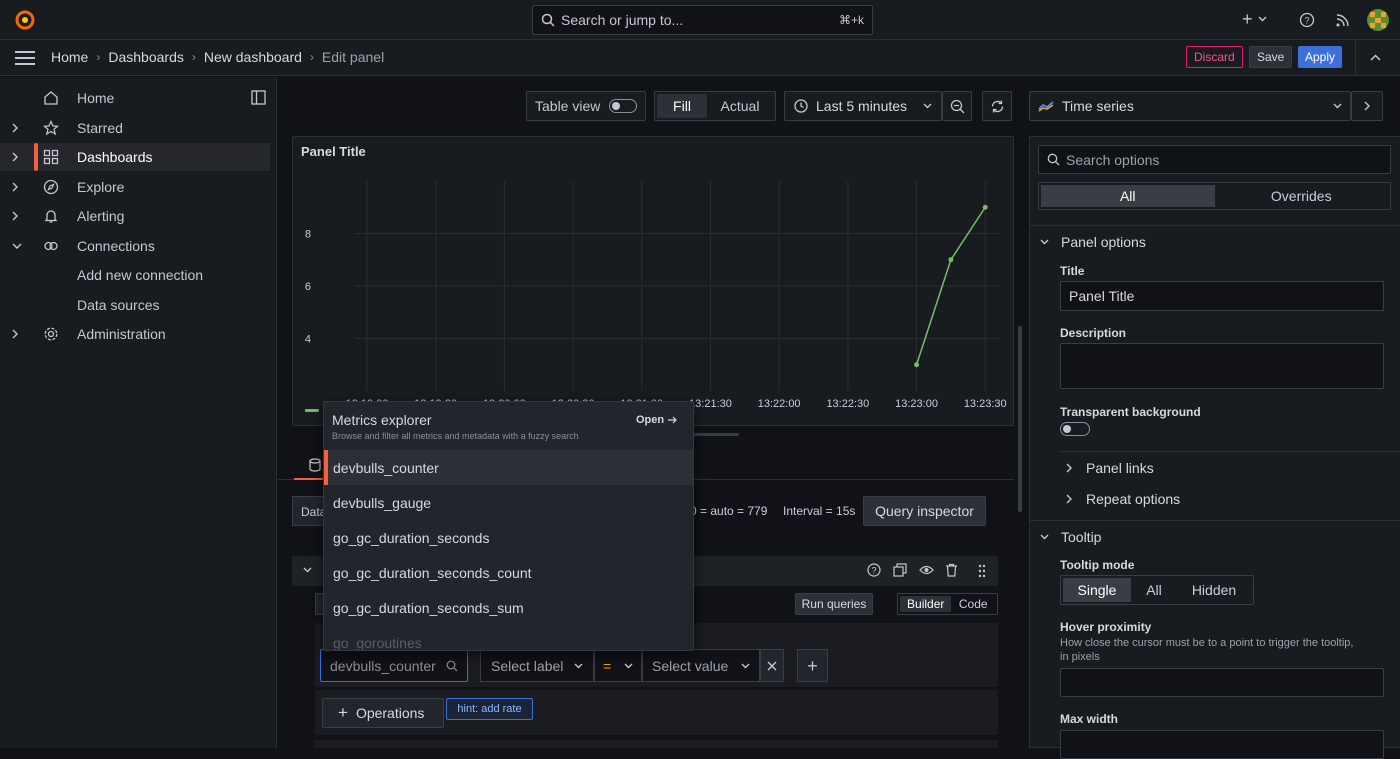 The image size is (1400, 759). I want to click on trash-icon, so click(951, 570).